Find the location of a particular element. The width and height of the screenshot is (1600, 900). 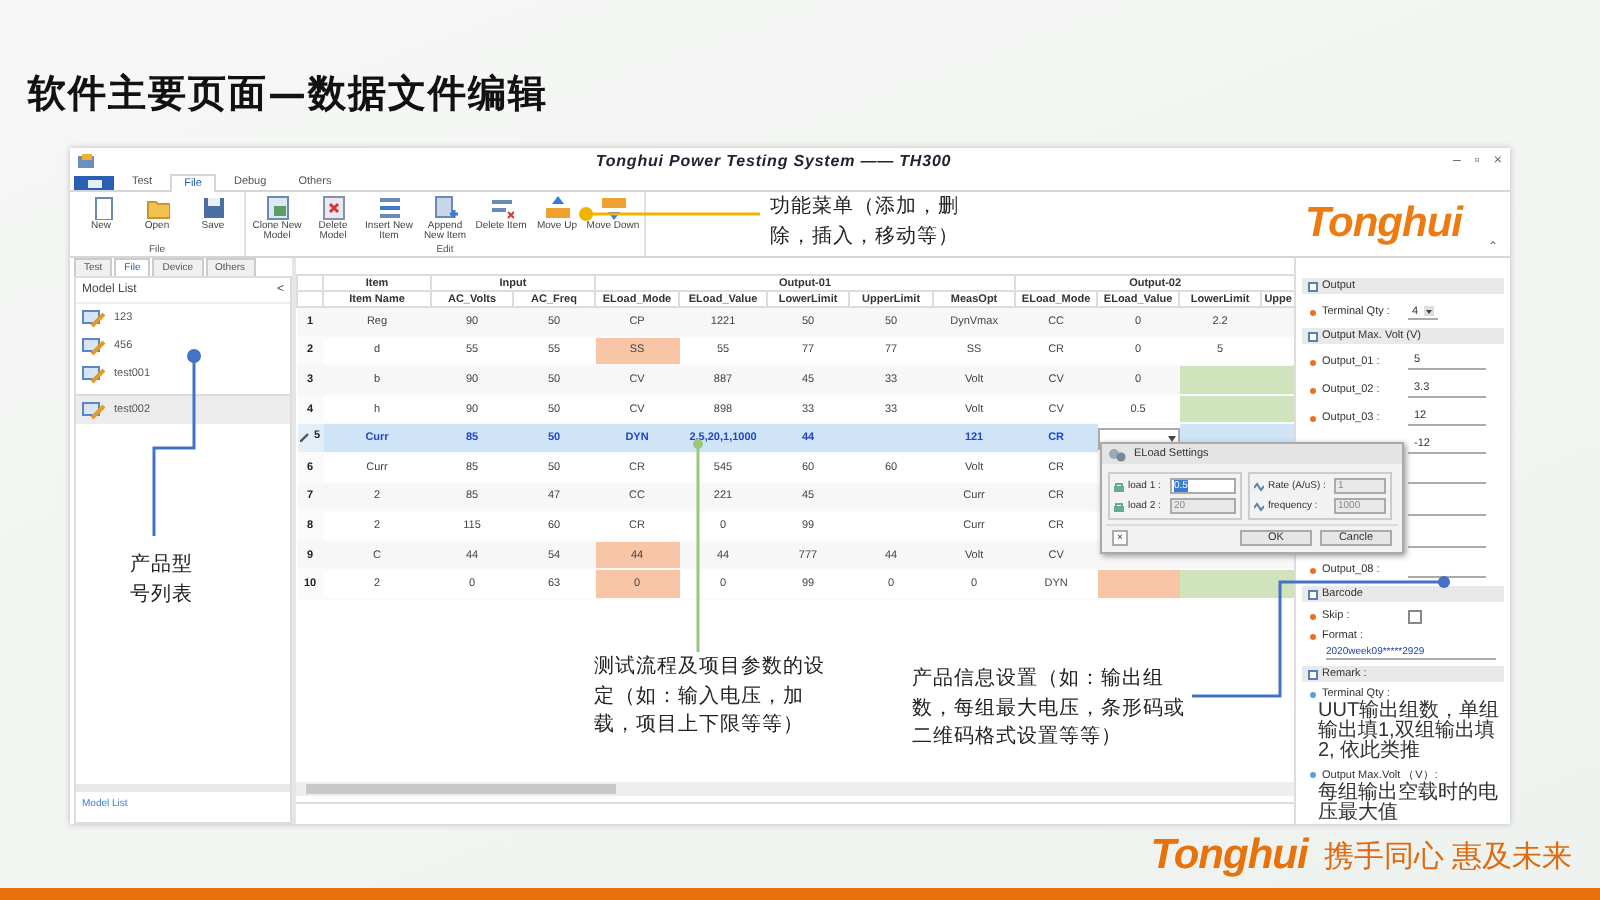

skip-checkbox is located at coordinates (1415, 616).